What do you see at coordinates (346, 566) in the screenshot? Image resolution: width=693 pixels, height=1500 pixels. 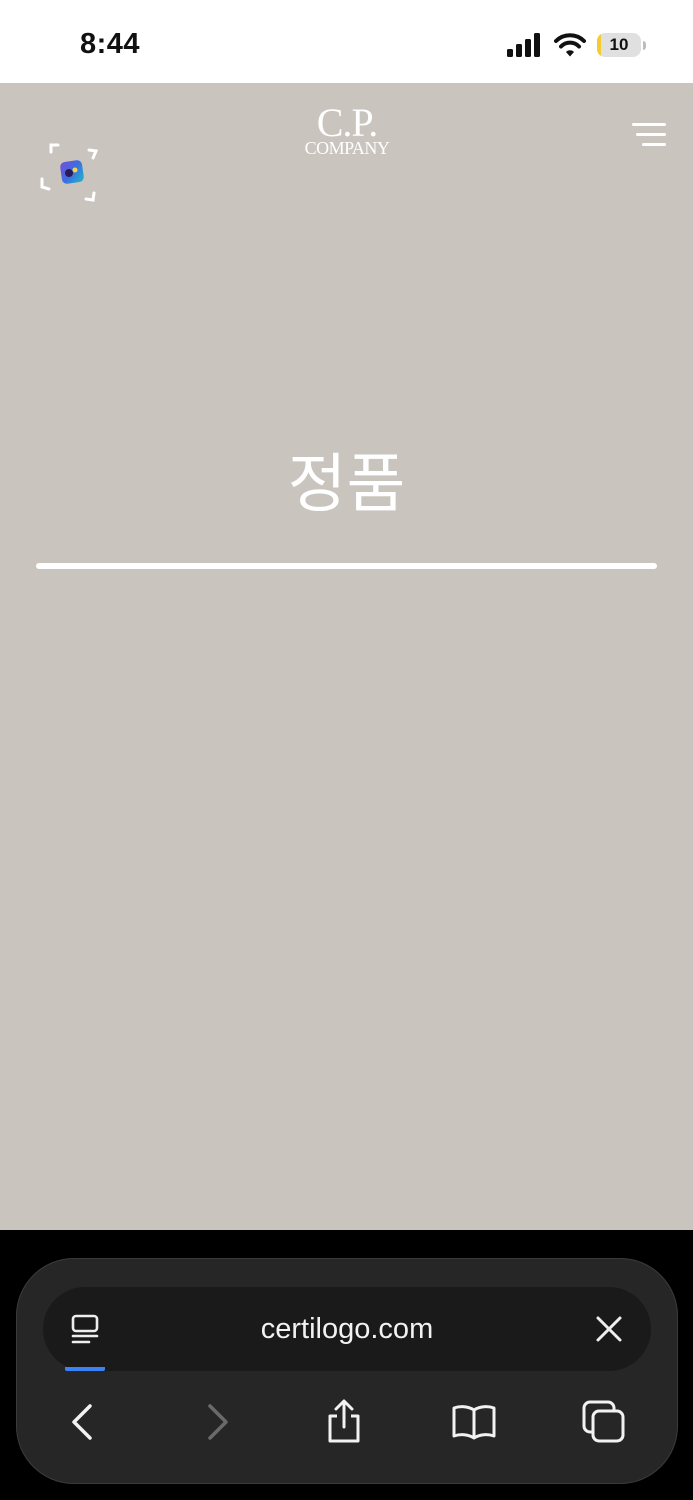 I see `heading-divider` at bounding box center [346, 566].